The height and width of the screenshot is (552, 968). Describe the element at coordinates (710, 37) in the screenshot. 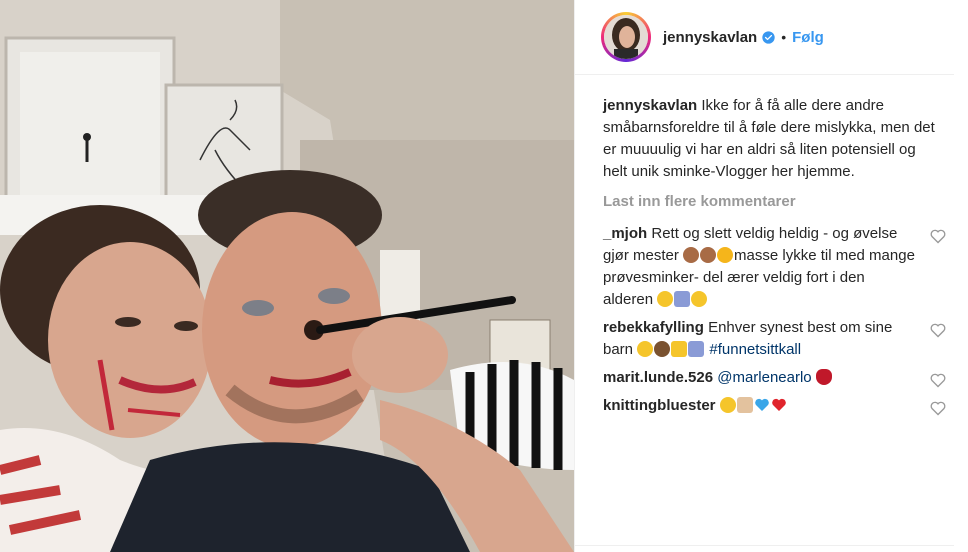

I see `header-username: jennyskavlan` at that location.